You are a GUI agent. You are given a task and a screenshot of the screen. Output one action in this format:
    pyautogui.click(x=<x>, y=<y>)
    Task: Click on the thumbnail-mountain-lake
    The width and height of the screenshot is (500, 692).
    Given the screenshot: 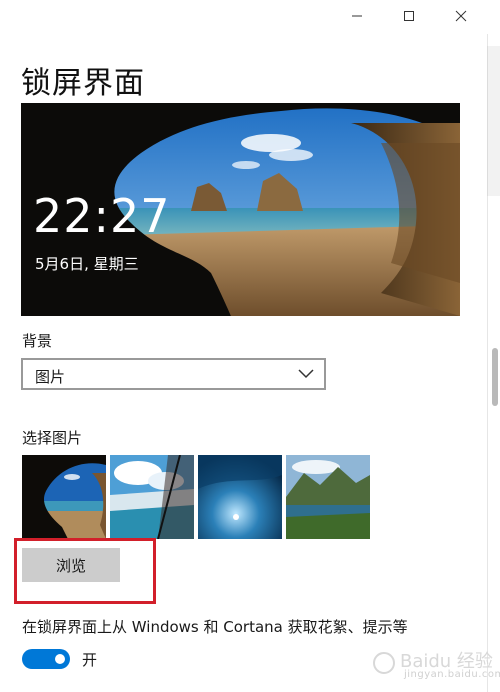 What is the action you would take?
    pyautogui.click(x=328, y=497)
    